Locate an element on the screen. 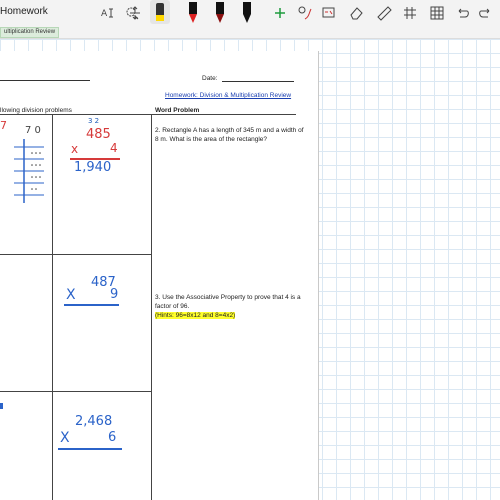 Image resolution: width=500 pixels, height=500 pixels. insert-space-icon is located at coordinates (135, 13).